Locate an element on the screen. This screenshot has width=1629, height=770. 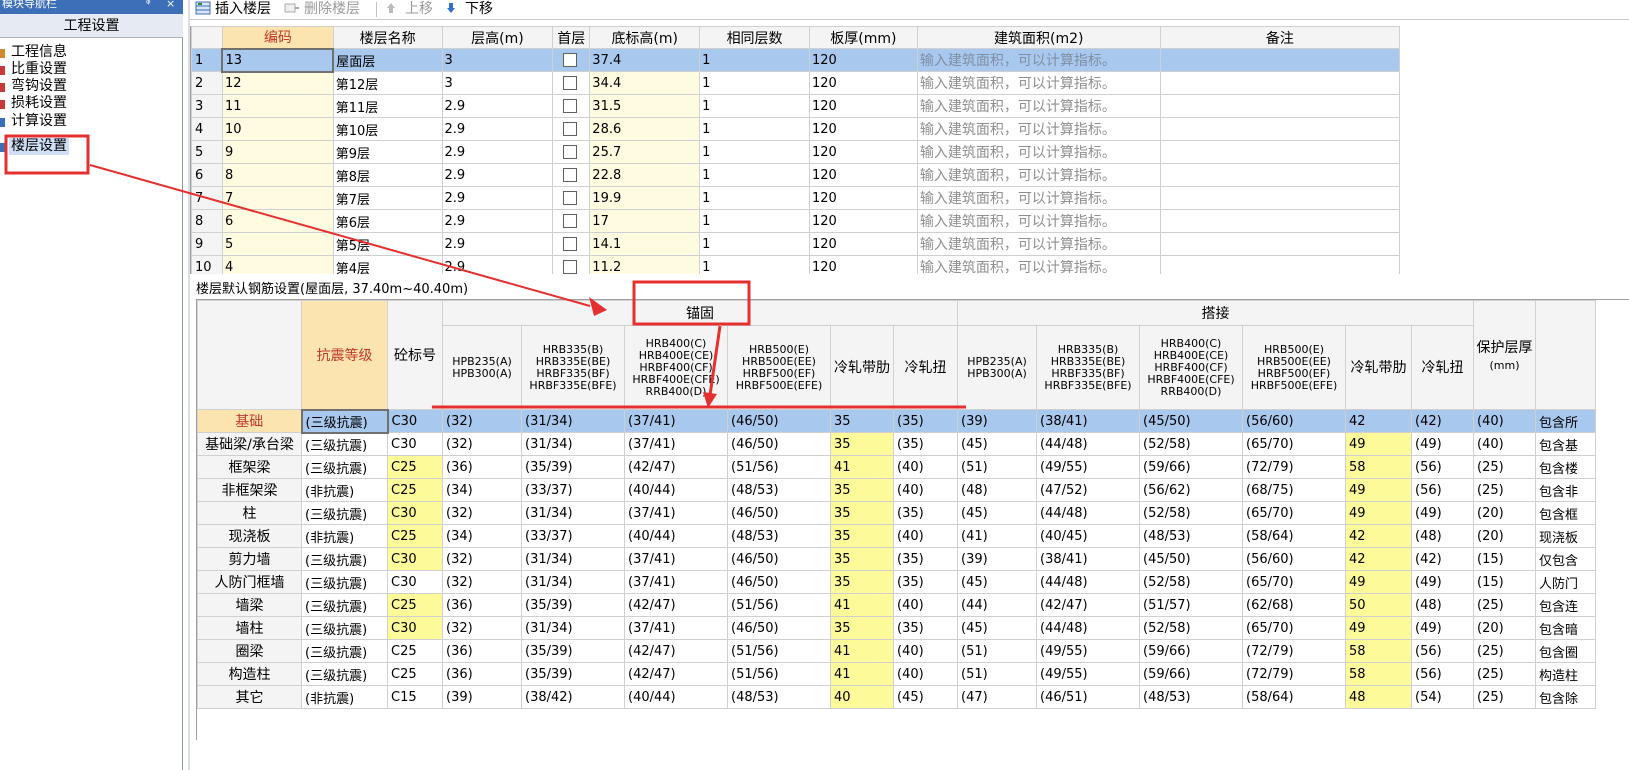
floor-height-cell: 2.9 is located at coordinates (497, 221).